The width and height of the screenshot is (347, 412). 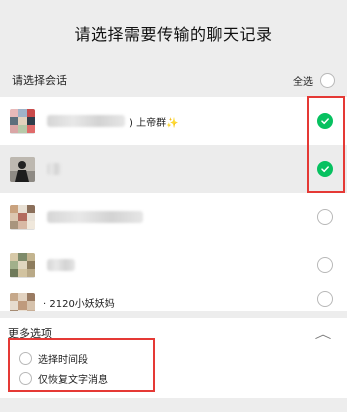 I want to click on section-label: 请选择会话, so click(x=39, y=80).